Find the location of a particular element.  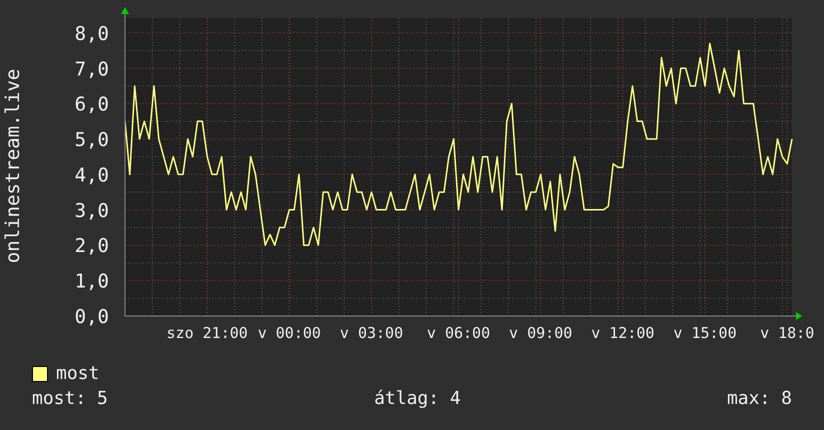

y-tick-label: 6,0 is located at coordinates (91, 105).